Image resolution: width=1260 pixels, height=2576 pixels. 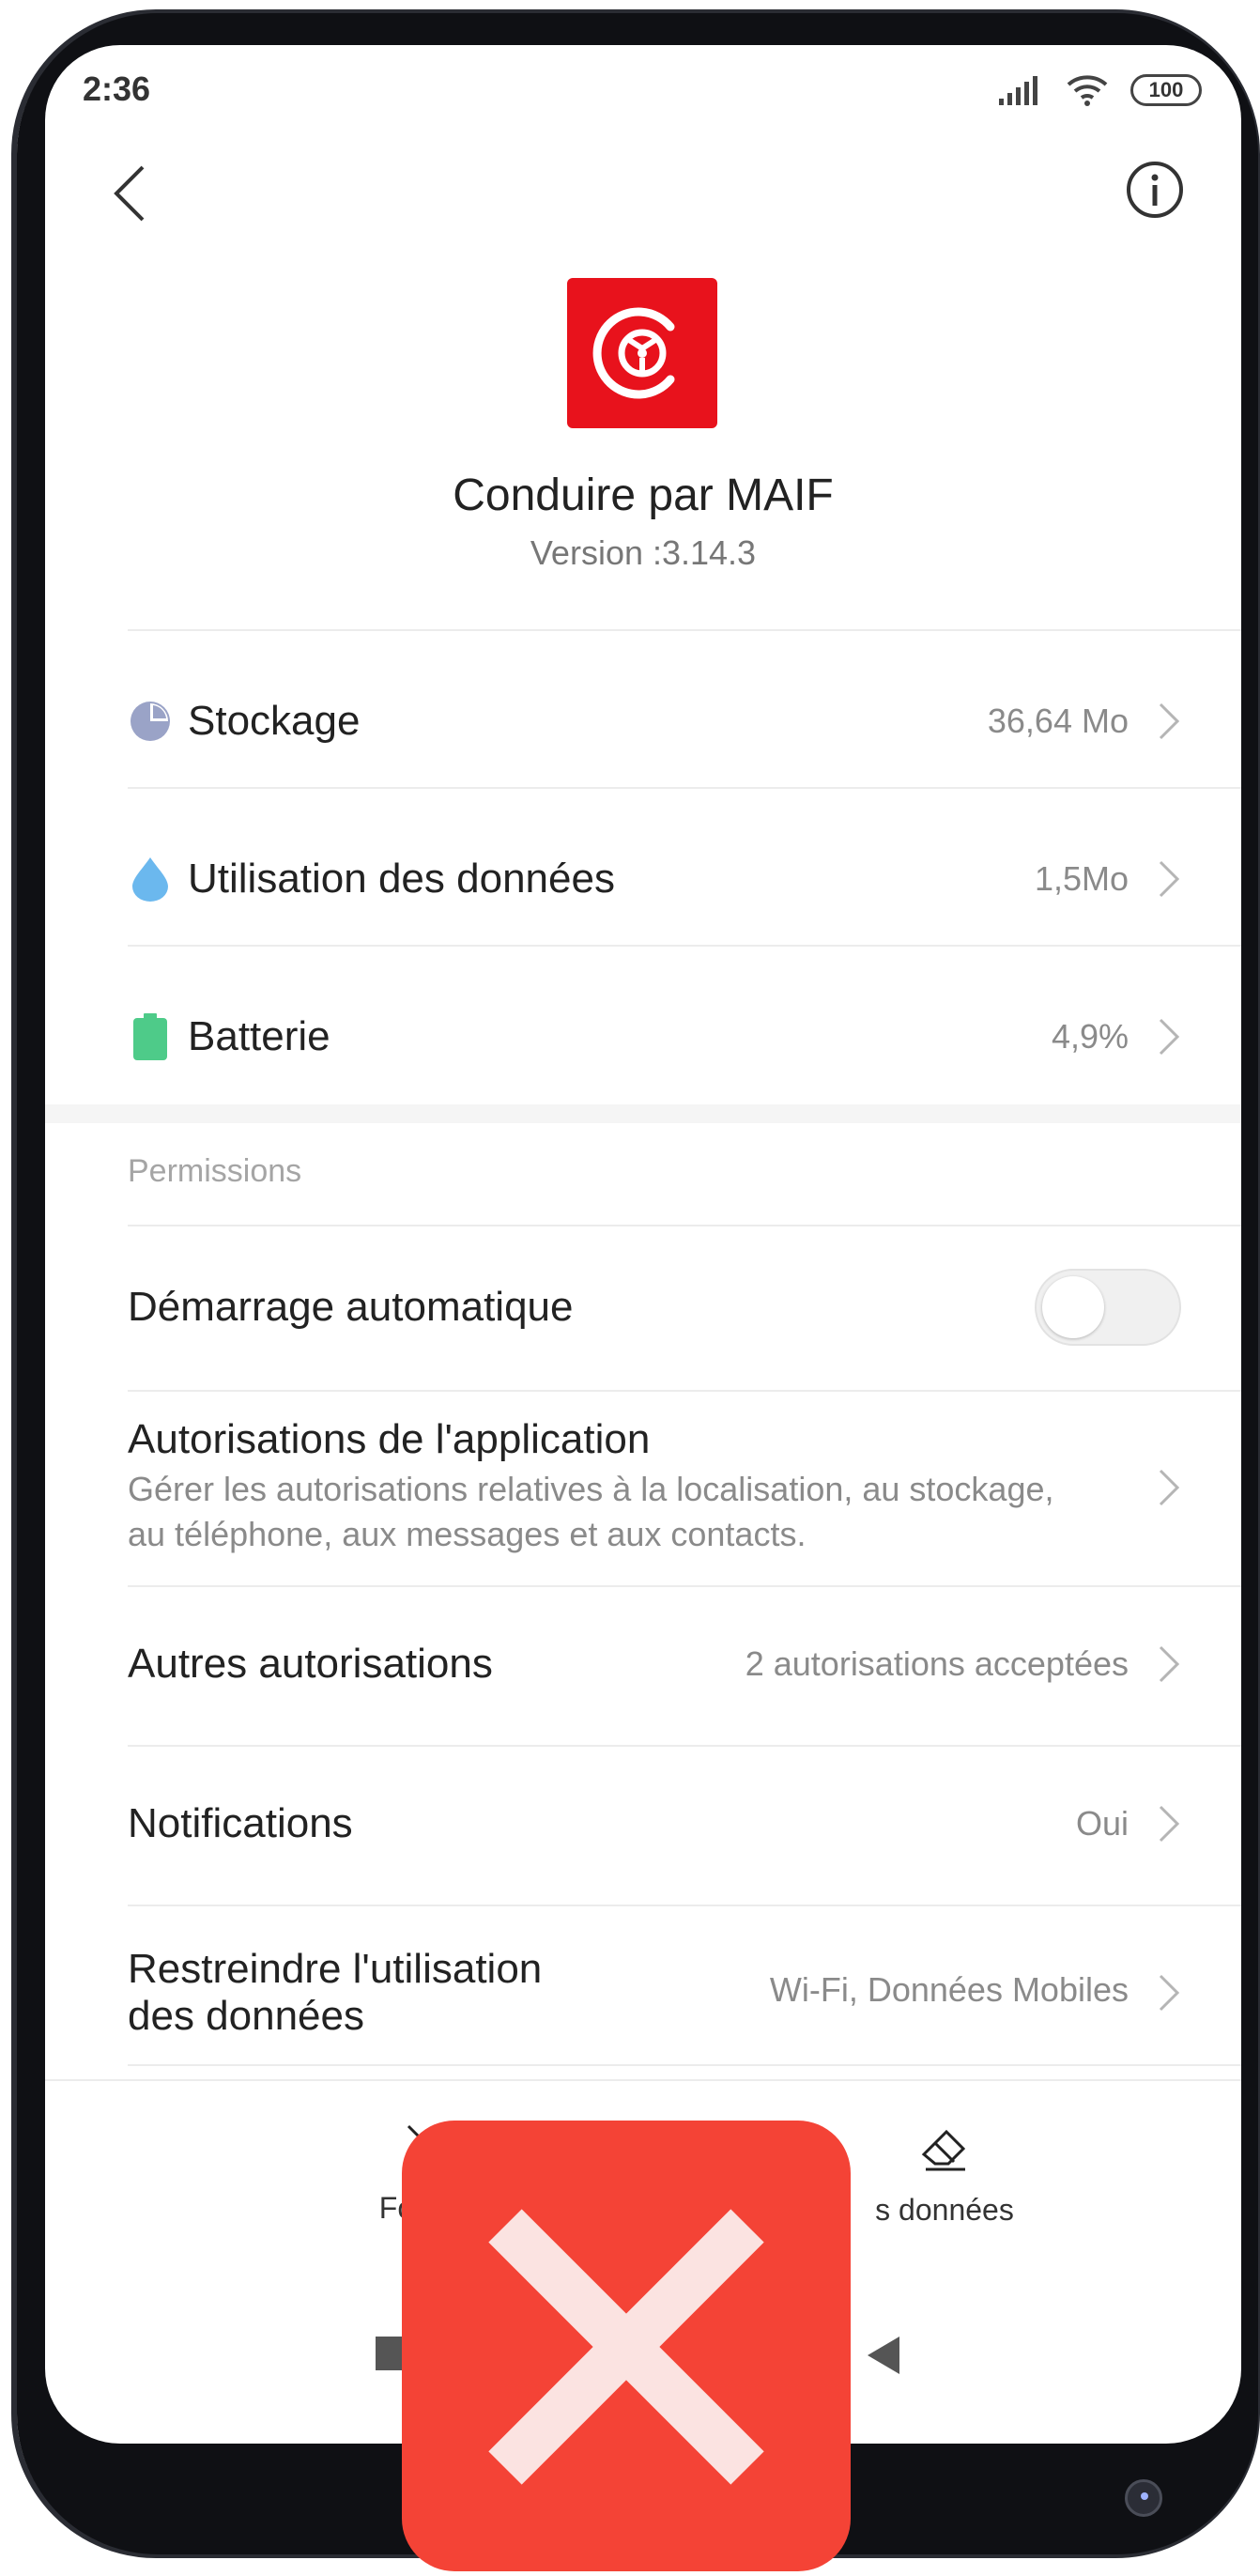 I want to click on autostart-toggle, so click(x=1108, y=1307).